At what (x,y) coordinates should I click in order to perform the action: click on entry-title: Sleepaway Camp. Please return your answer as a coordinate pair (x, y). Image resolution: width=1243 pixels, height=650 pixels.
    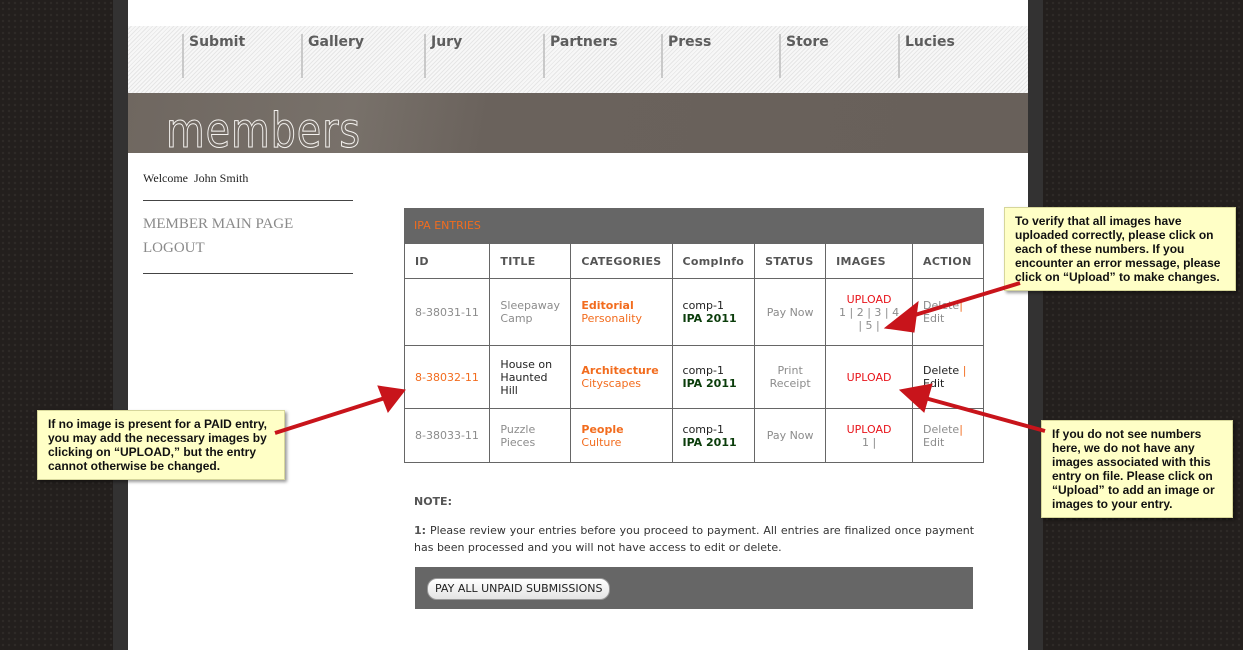
    Looking at the image, I should click on (530, 312).